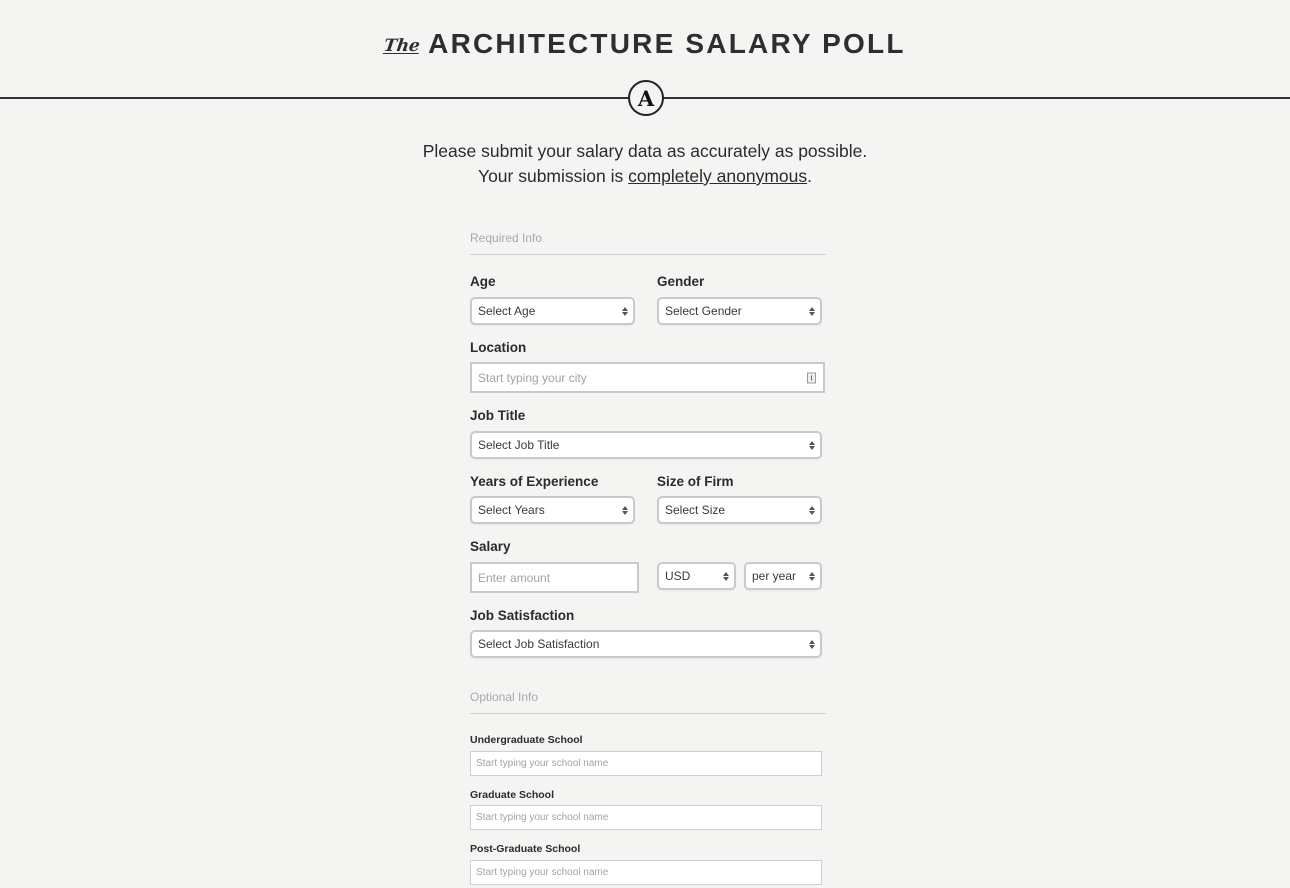 This screenshot has height=888, width=1290. Describe the element at coordinates (667, 43) in the screenshot. I see `page-title: ARCHITECTURE SALARY POLL` at that location.